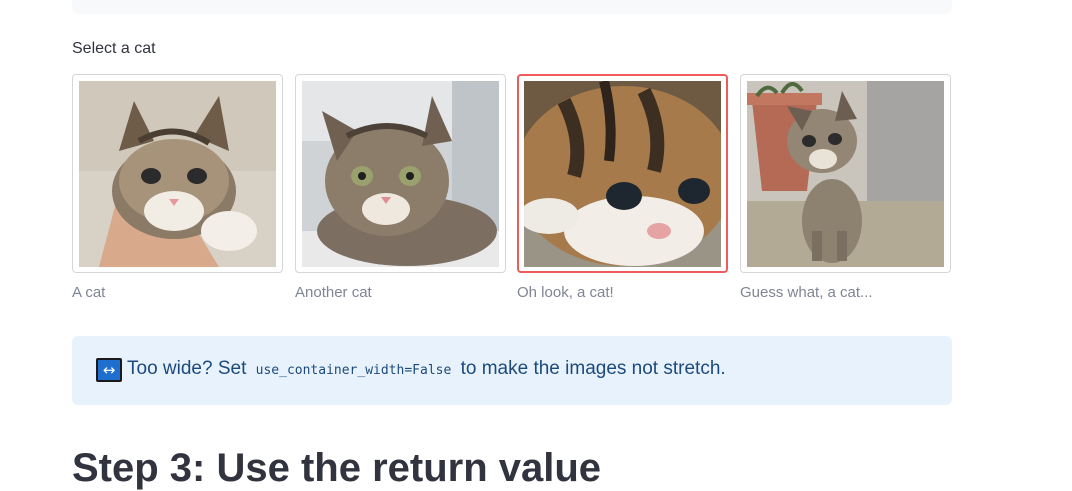 The width and height of the screenshot is (1072, 491). Describe the element at coordinates (333, 292) in the screenshot. I see `cat-image-caption-2: Another cat` at that location.